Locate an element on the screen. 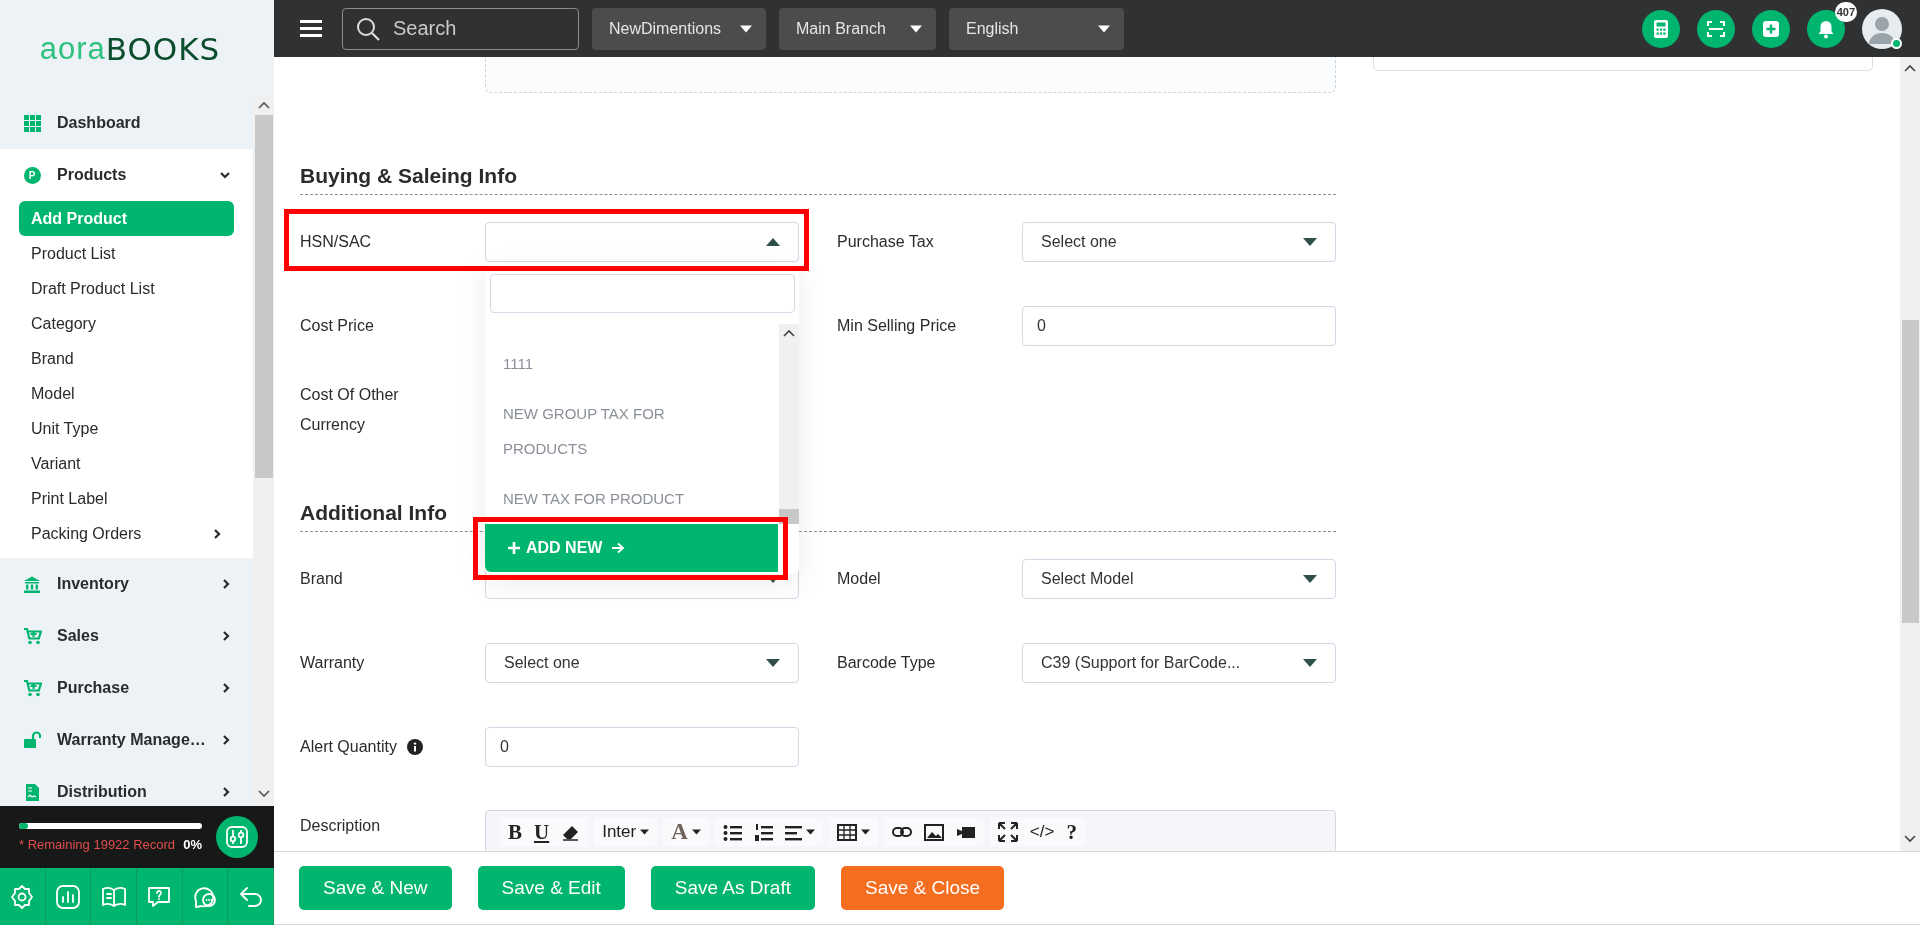  select-field: Select Model is located at coordinates (1179, 579).